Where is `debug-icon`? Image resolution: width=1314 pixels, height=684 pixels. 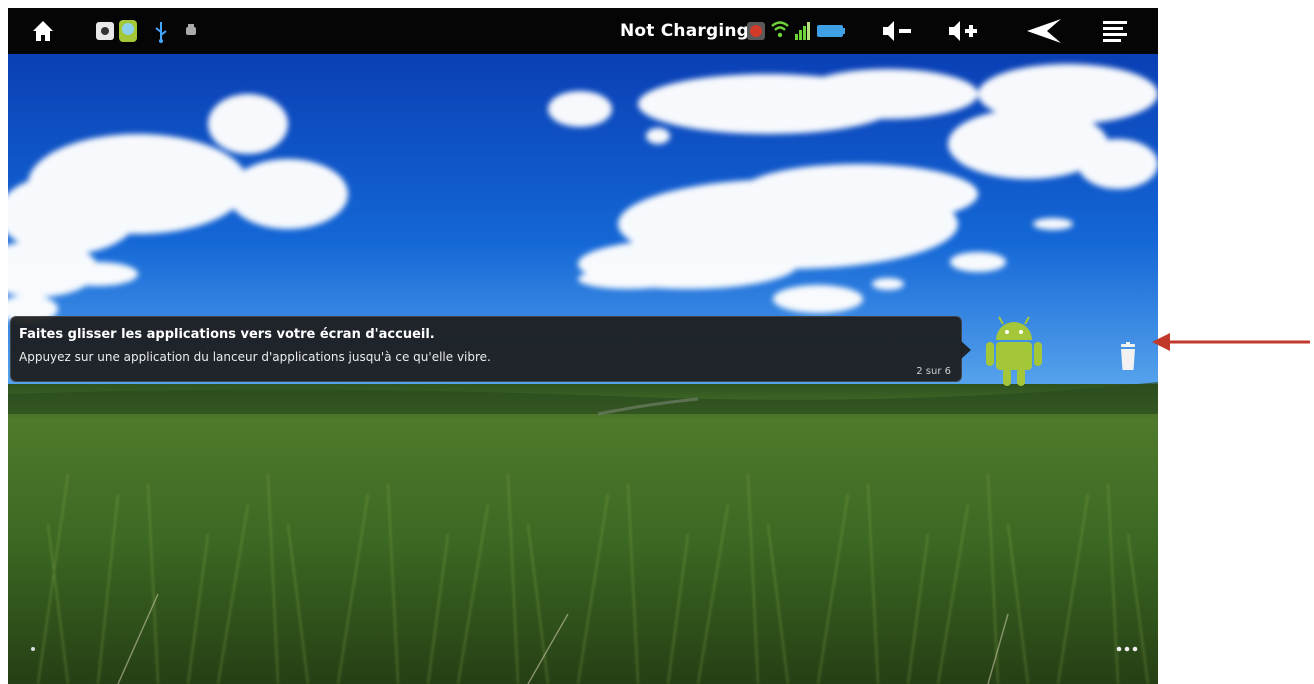
debug-icon is located at coordinates (191, 29).